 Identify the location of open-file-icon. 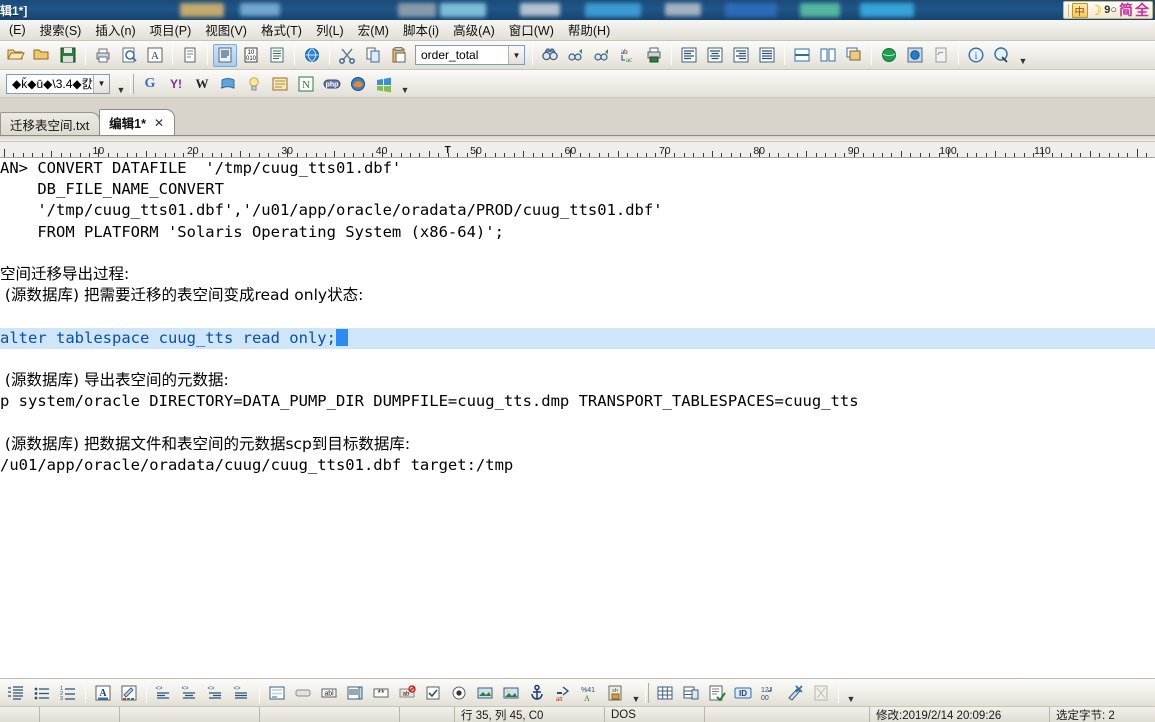
(16, 55).